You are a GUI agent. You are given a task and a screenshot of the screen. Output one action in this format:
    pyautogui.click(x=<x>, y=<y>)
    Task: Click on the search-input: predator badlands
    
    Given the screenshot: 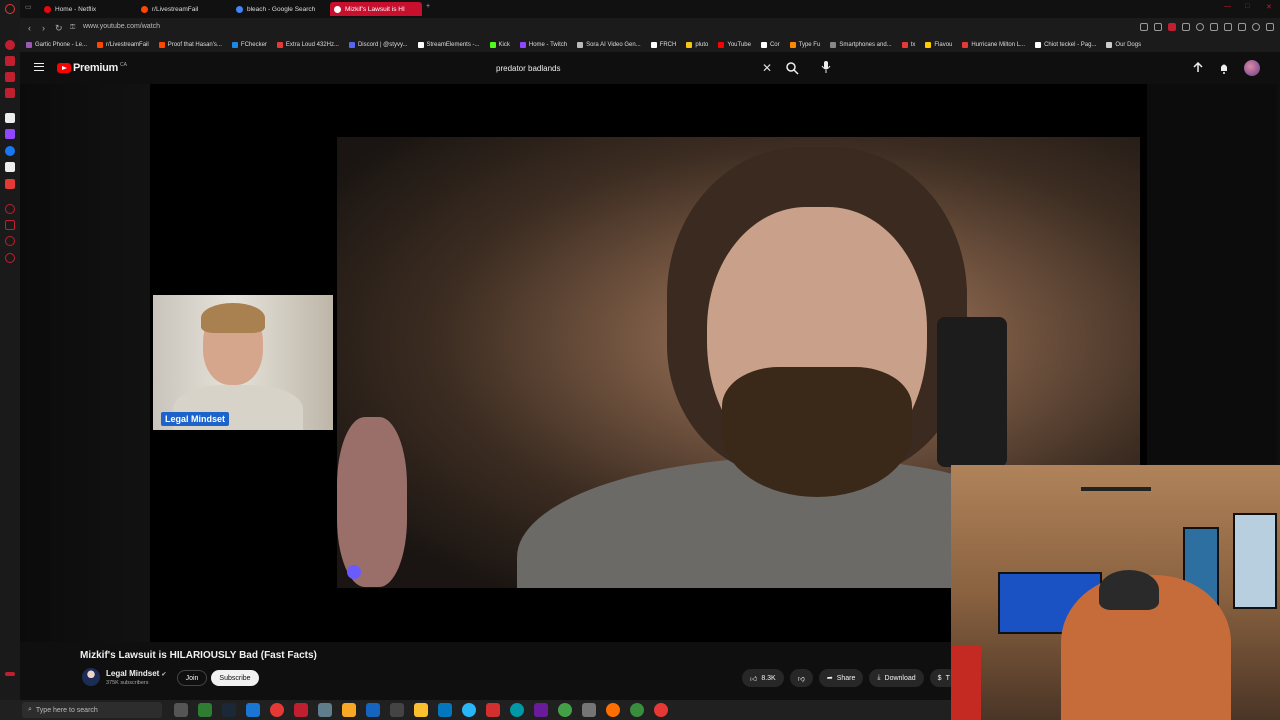 What is the action you would take?
    pyautogui.click(x=629, y=68)
    